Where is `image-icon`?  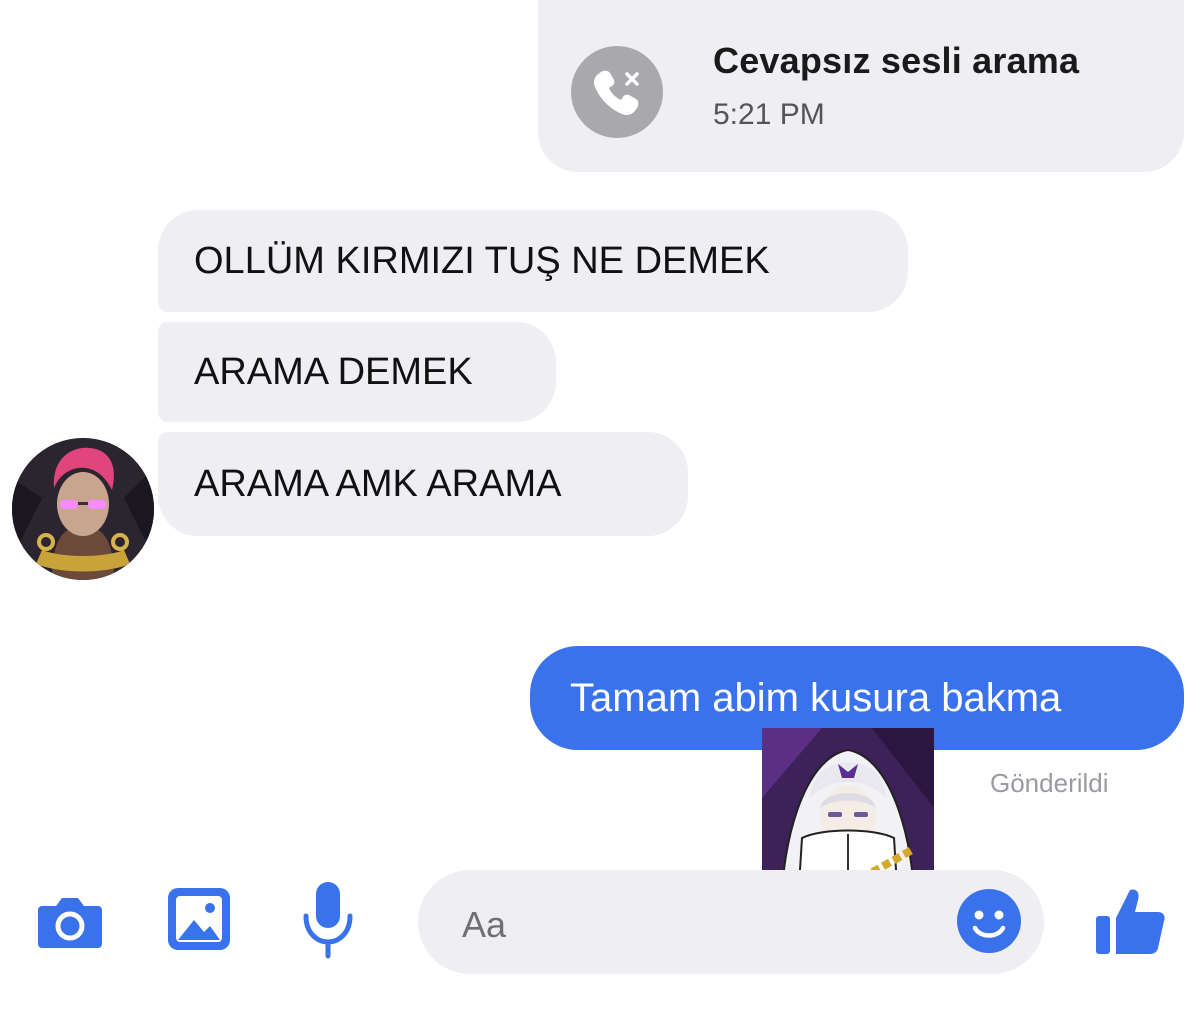
image-icon is located at coordinates (199, 919).